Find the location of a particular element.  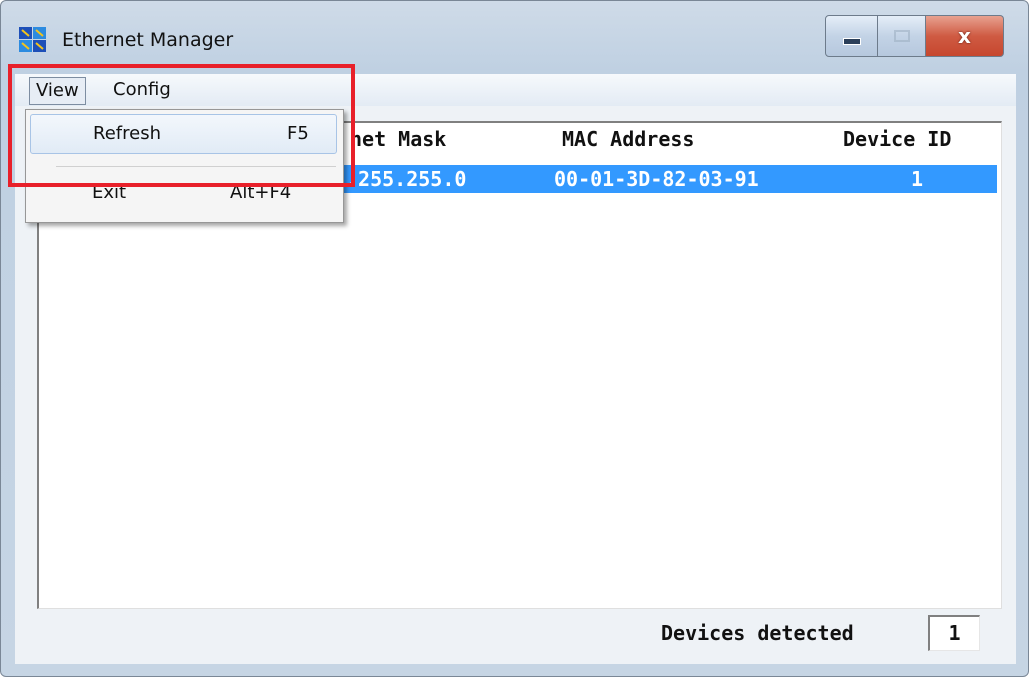

minimize-button is located at coordinates (851, 36).